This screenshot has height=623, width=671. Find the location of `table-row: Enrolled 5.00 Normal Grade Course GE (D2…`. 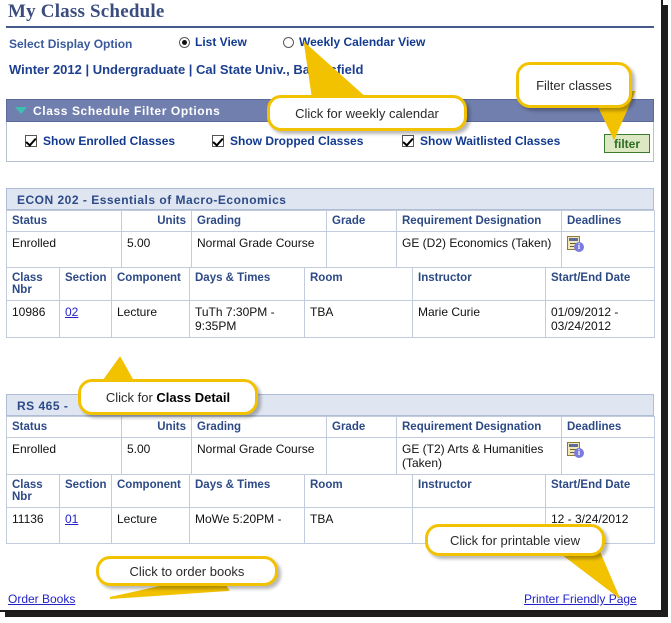

table-row: Enrolled 5.00 Normal Grade Course GE (D2… is located at coordinates (330, 249).